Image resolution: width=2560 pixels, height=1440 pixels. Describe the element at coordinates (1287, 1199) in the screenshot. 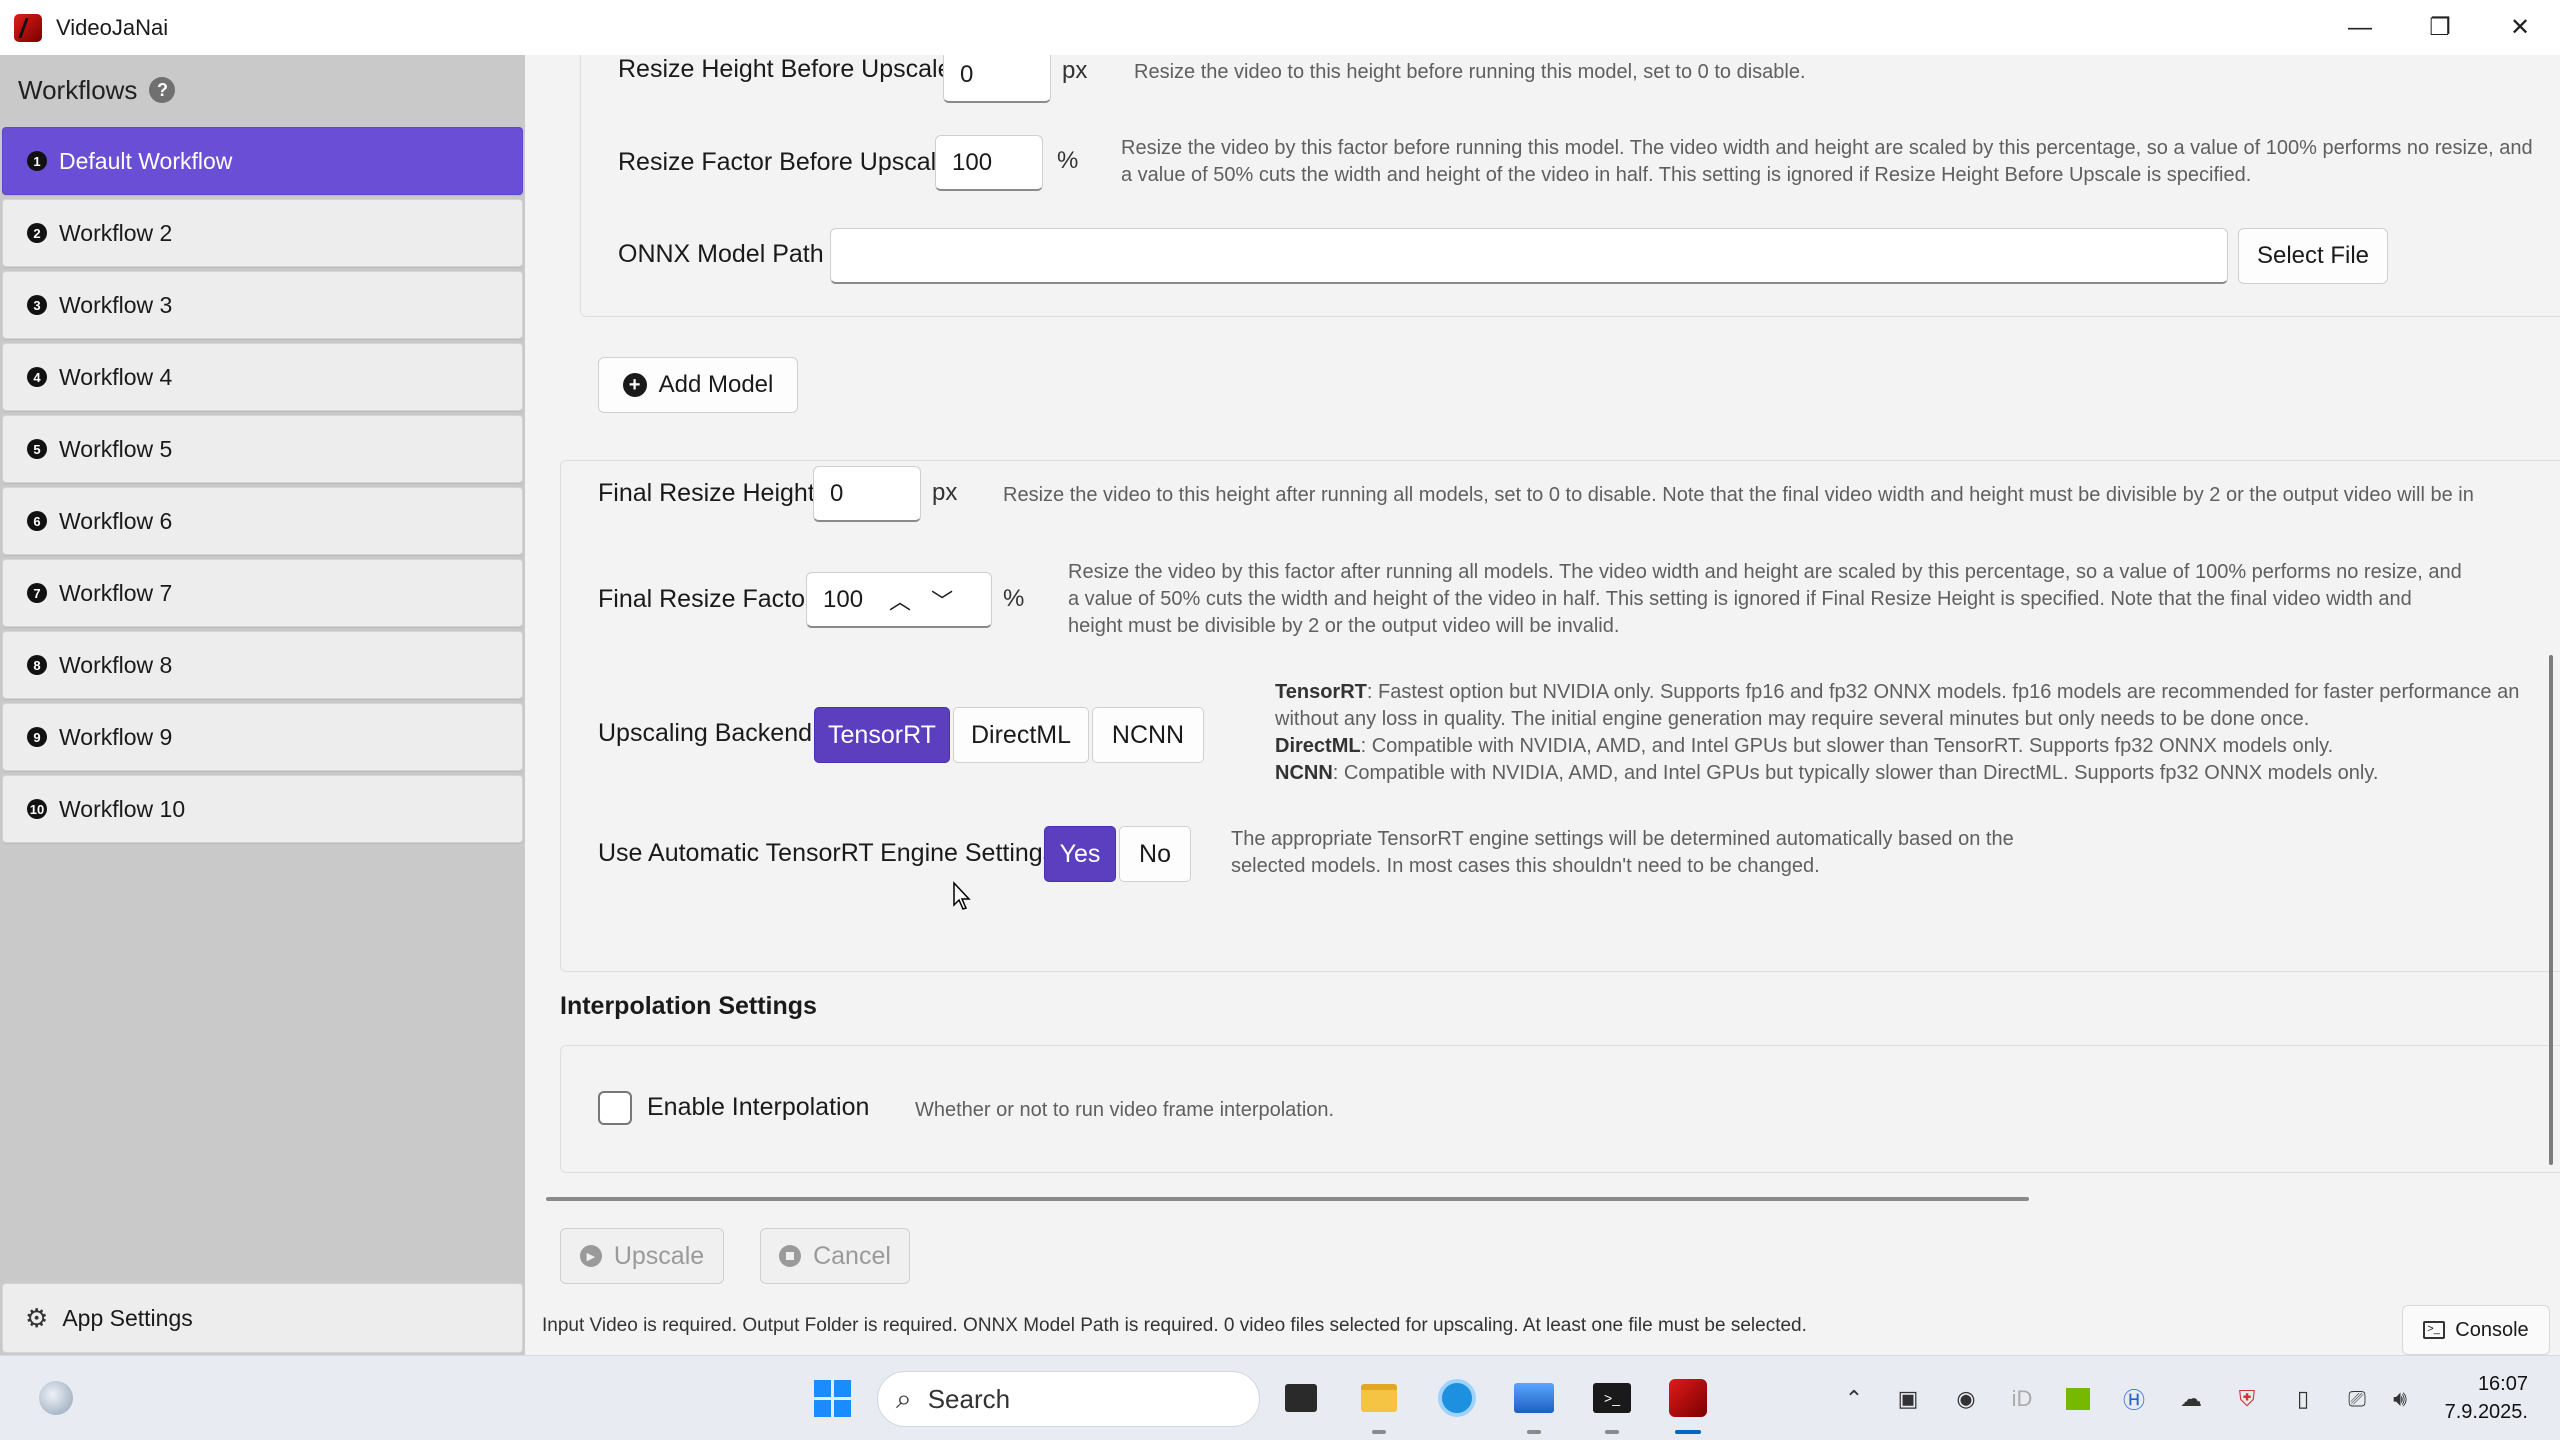

I see `horizontal-scrollbar` at that location.